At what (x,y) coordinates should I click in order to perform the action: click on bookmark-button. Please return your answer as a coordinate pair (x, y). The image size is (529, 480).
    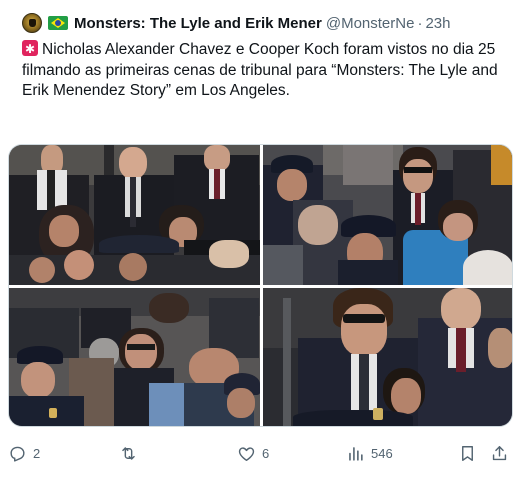
    Looking at the image, I should click on (467, 453).